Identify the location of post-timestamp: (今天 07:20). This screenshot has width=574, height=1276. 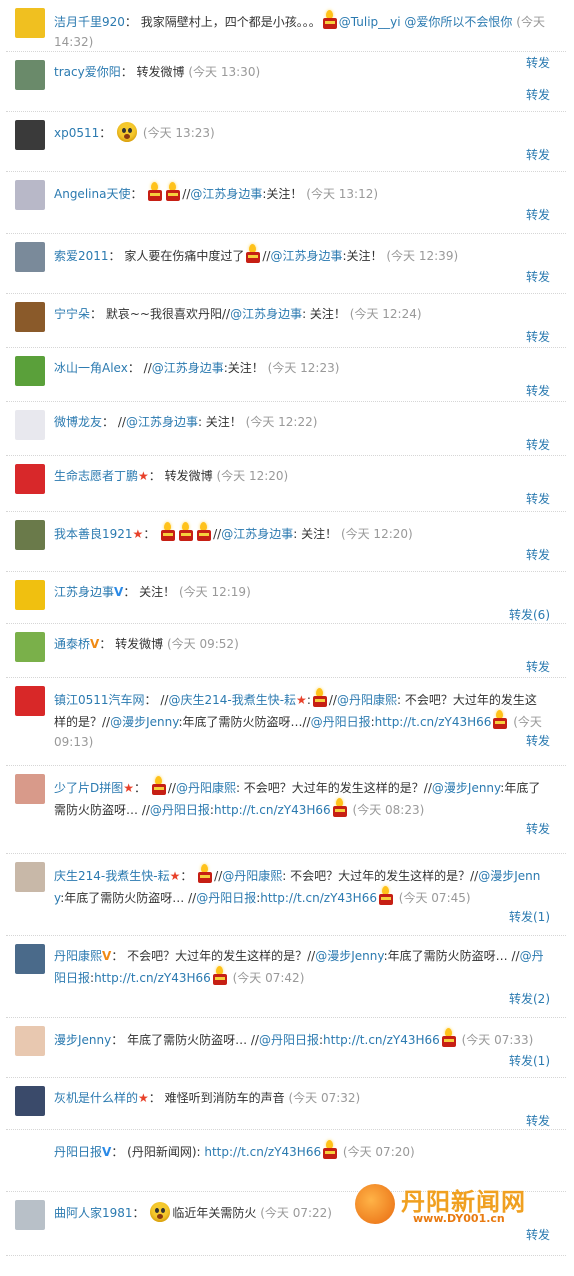
(378, 1152).